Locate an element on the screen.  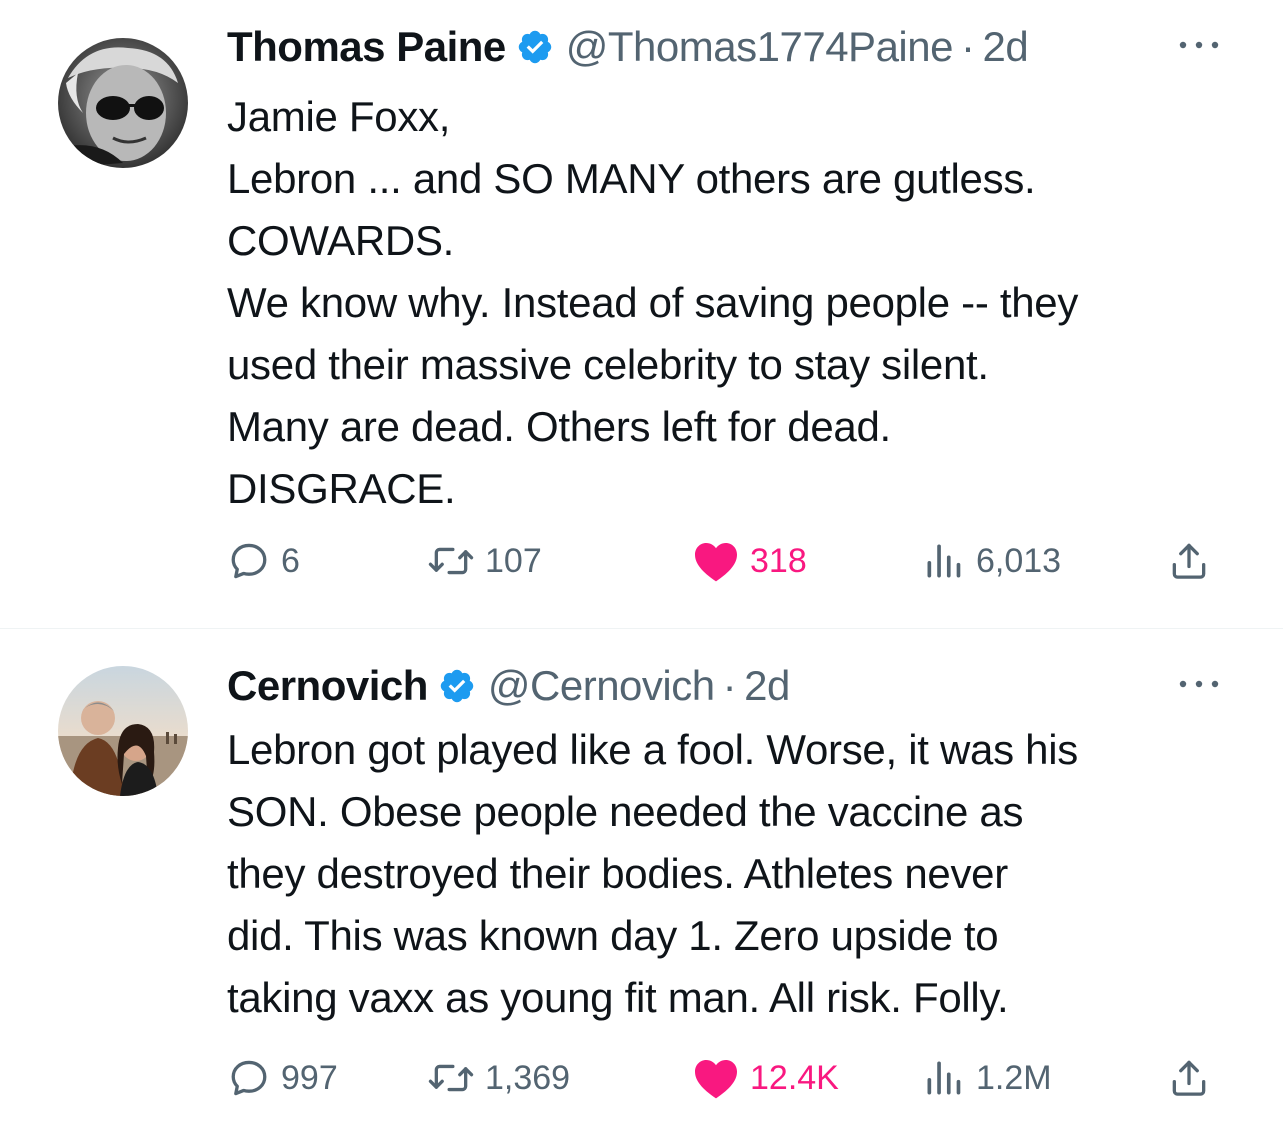
retweet-button: 1,369 is located at coordinates (498, 1078).